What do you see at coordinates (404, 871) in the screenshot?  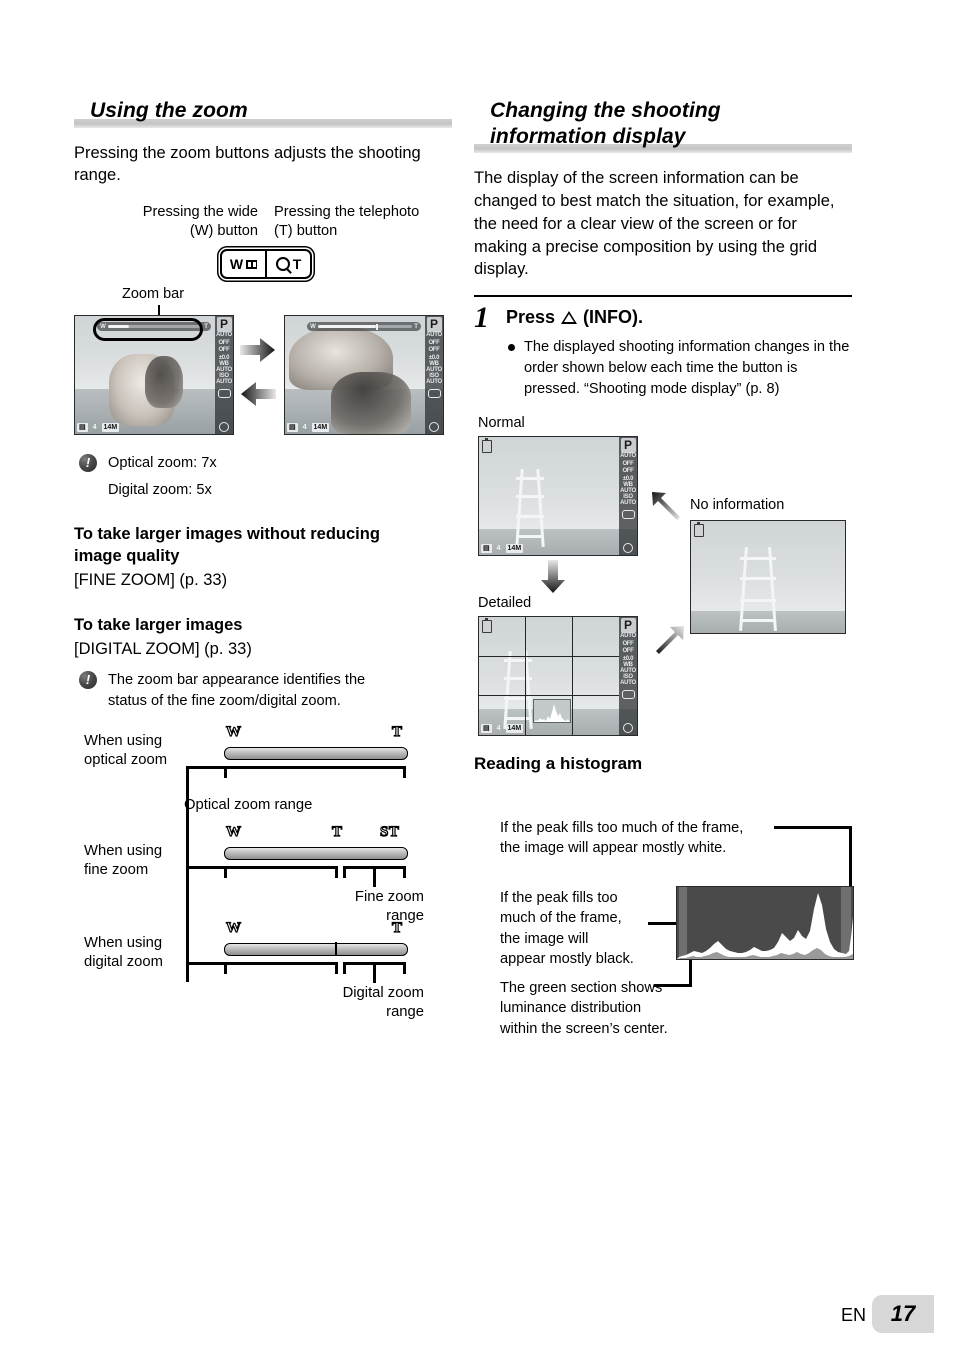 I see `fine-bracket-right` at bounding box center [404, 871].